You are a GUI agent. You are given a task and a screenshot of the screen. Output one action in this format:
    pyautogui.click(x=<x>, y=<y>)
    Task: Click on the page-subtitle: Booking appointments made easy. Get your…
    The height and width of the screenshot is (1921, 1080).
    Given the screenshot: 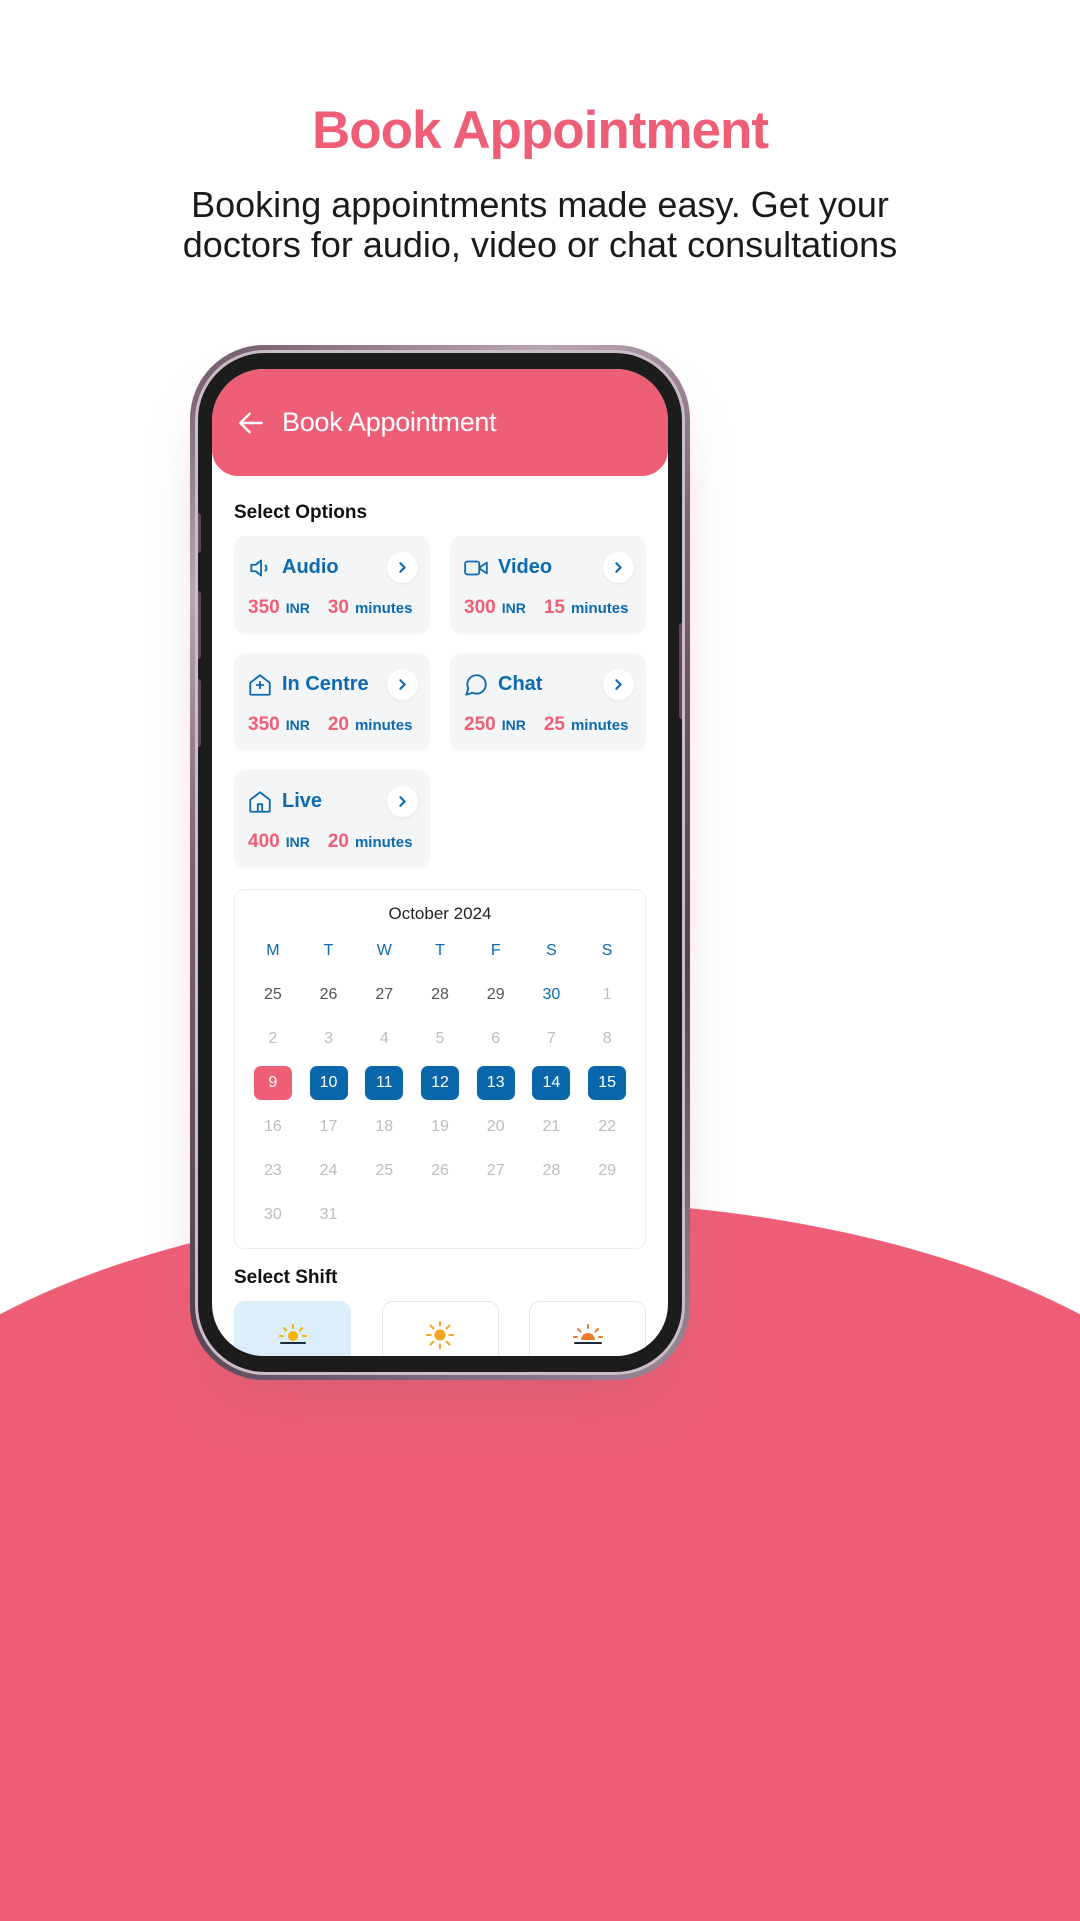 What is the action you would take?
    pyautogui.click(x=540, y=224)
    